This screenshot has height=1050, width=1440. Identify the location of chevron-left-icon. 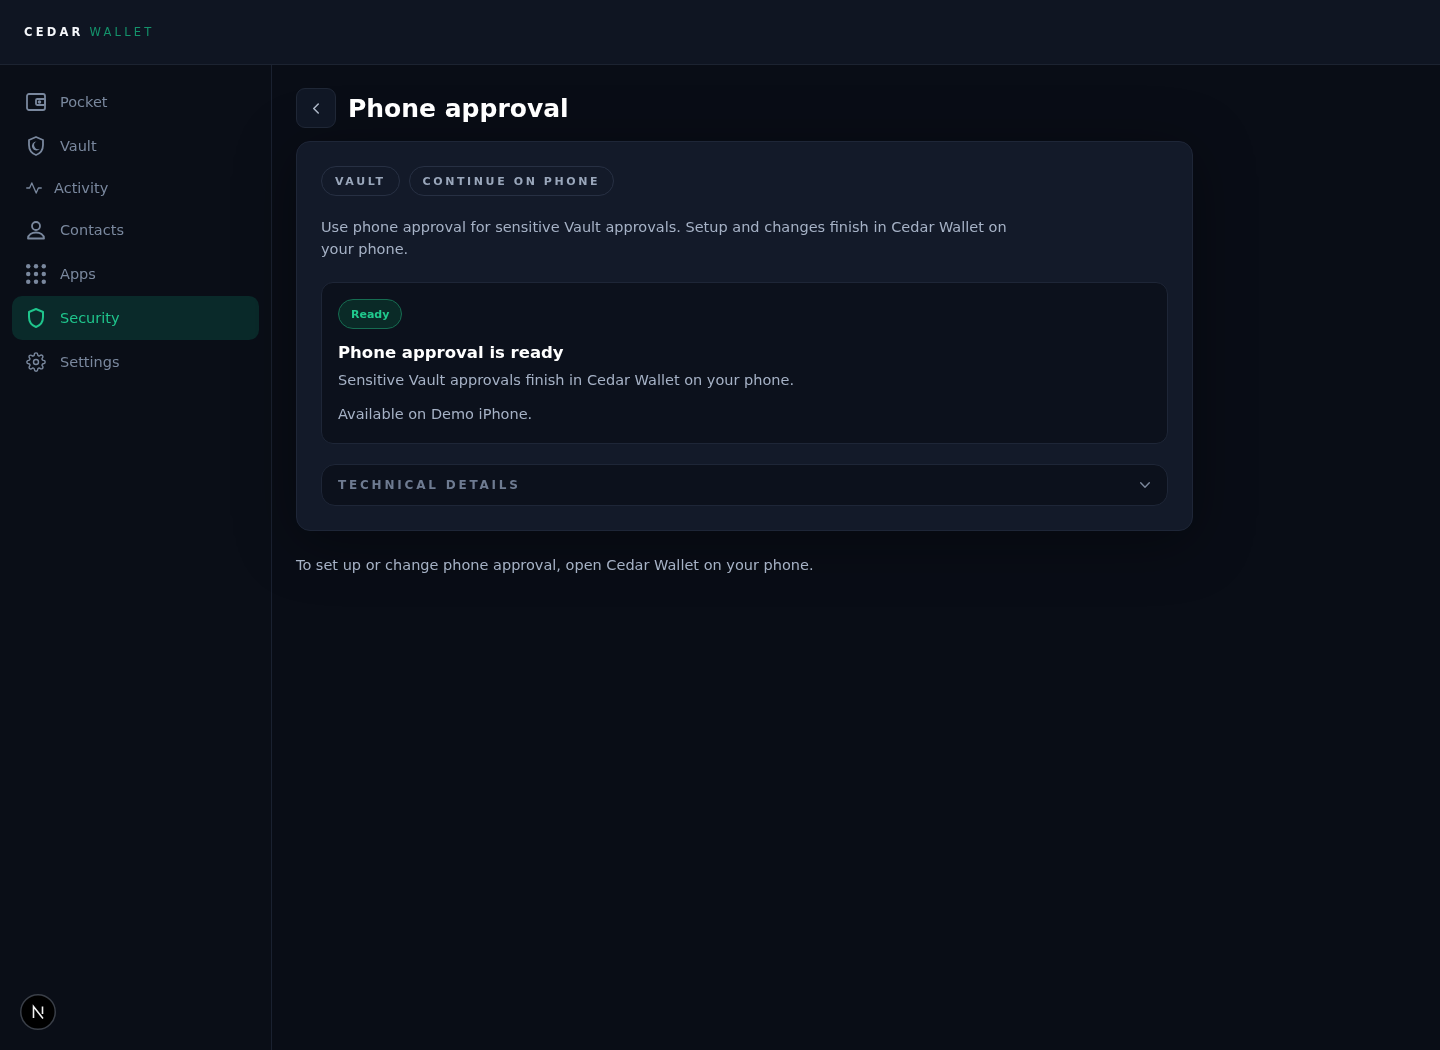
(316, 108).